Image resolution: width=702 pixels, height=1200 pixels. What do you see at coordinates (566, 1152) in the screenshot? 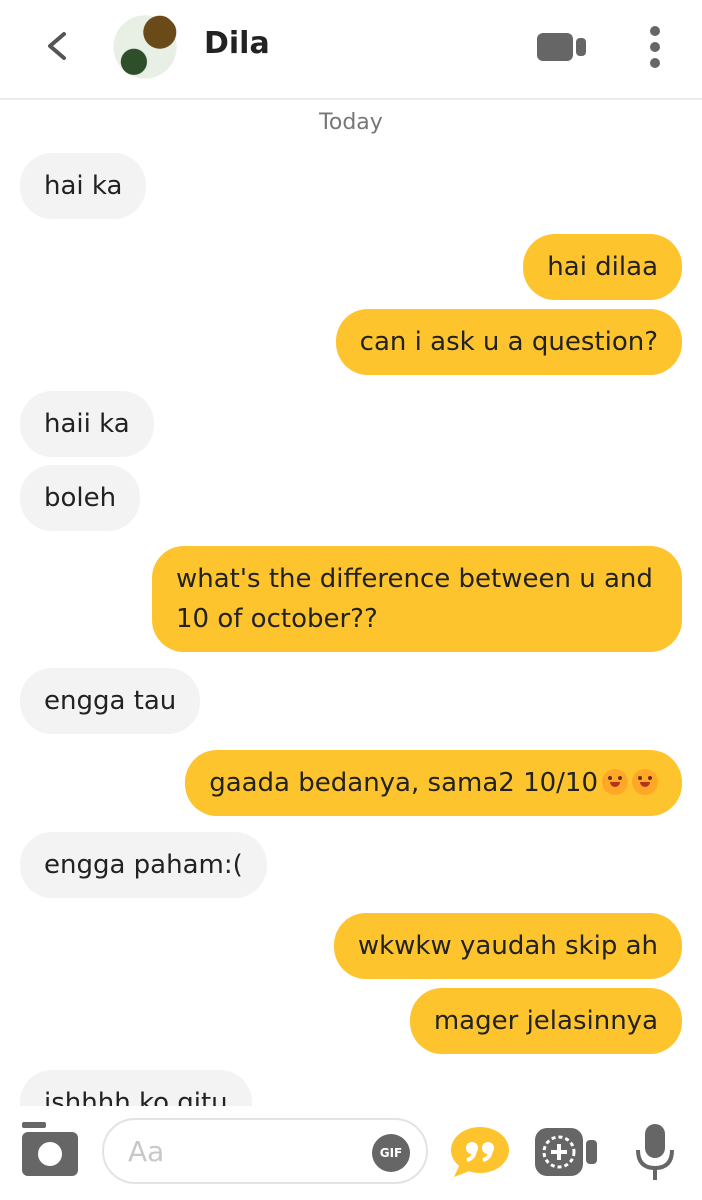
I see `video-note-icon` at bounding box center [566, 1152].